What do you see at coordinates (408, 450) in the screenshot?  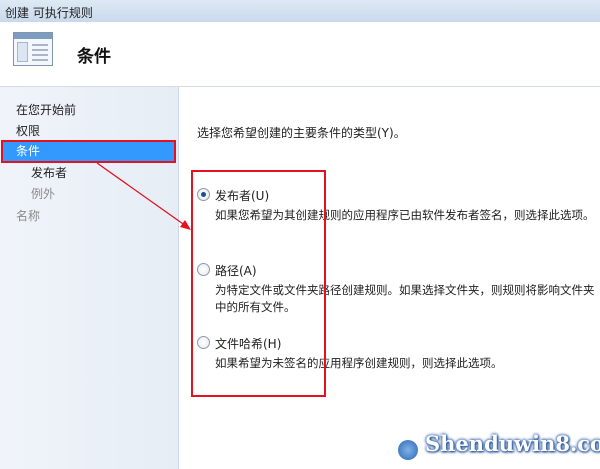 I see `watermark-logo-icon` at bounding box center [408, 450].